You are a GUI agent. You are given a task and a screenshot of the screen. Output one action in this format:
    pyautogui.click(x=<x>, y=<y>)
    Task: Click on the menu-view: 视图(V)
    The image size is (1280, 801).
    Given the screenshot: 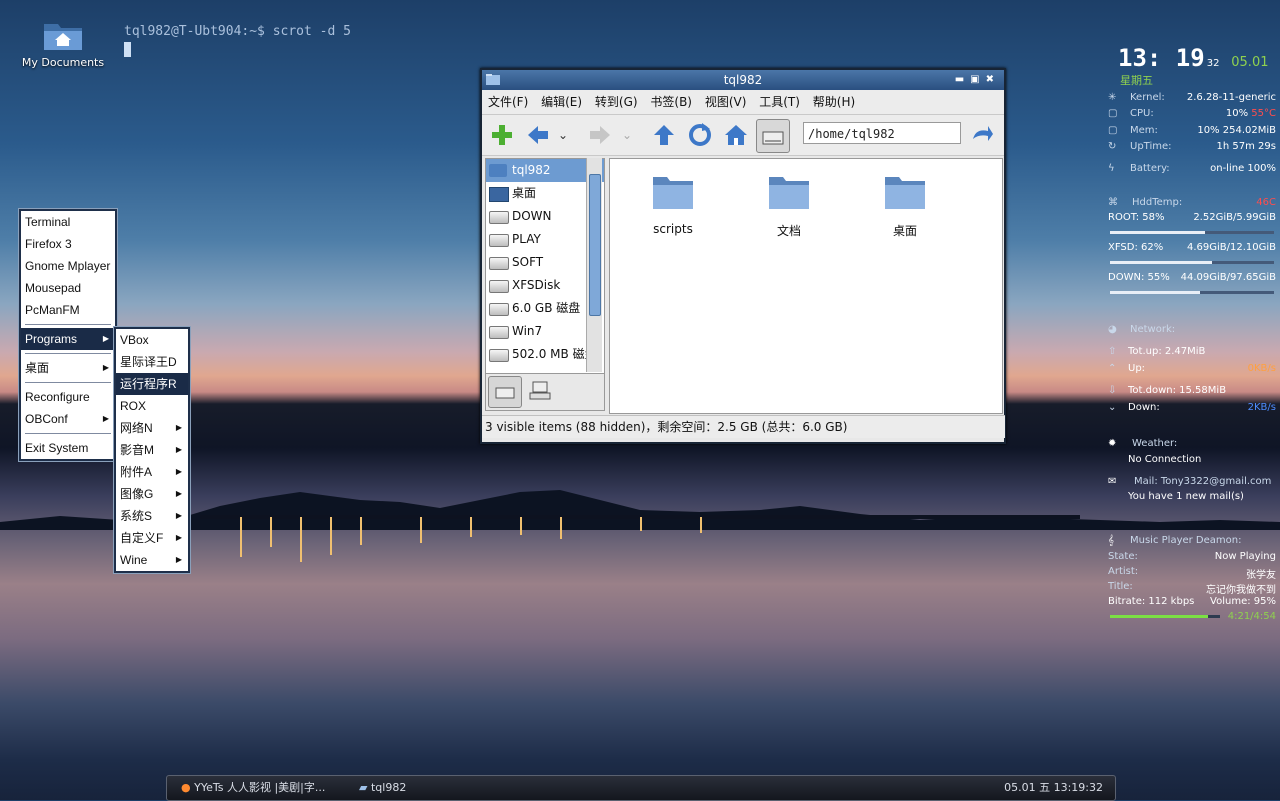 What is the action you would take?
    pyautogui.click(x=726, y=102)
    